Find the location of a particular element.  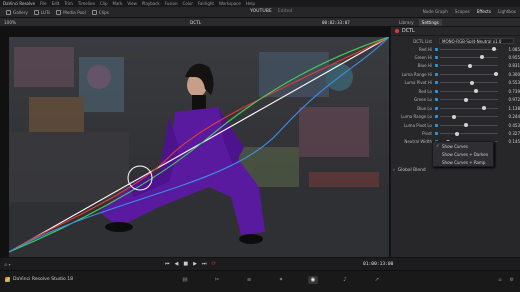

menu-item-workspace: Workspace is located at coordinates (230, 3).